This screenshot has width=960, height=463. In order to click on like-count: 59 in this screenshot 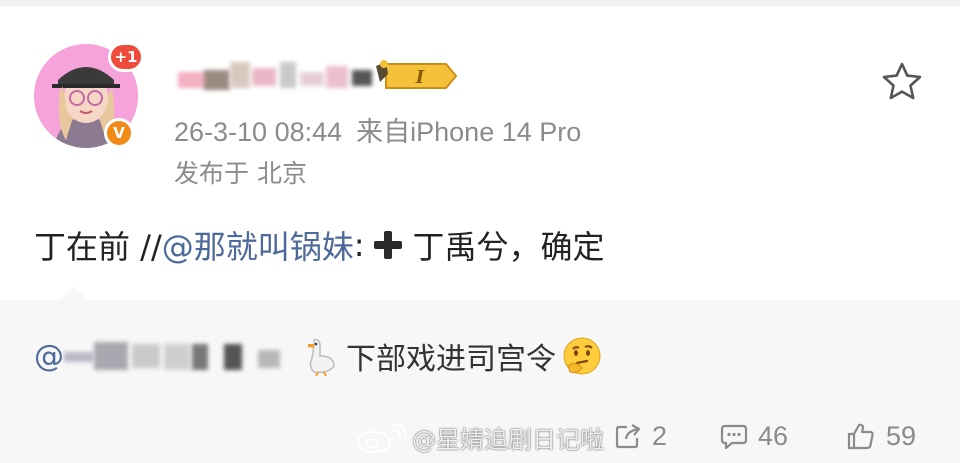, I will do `click(901, 435)`.